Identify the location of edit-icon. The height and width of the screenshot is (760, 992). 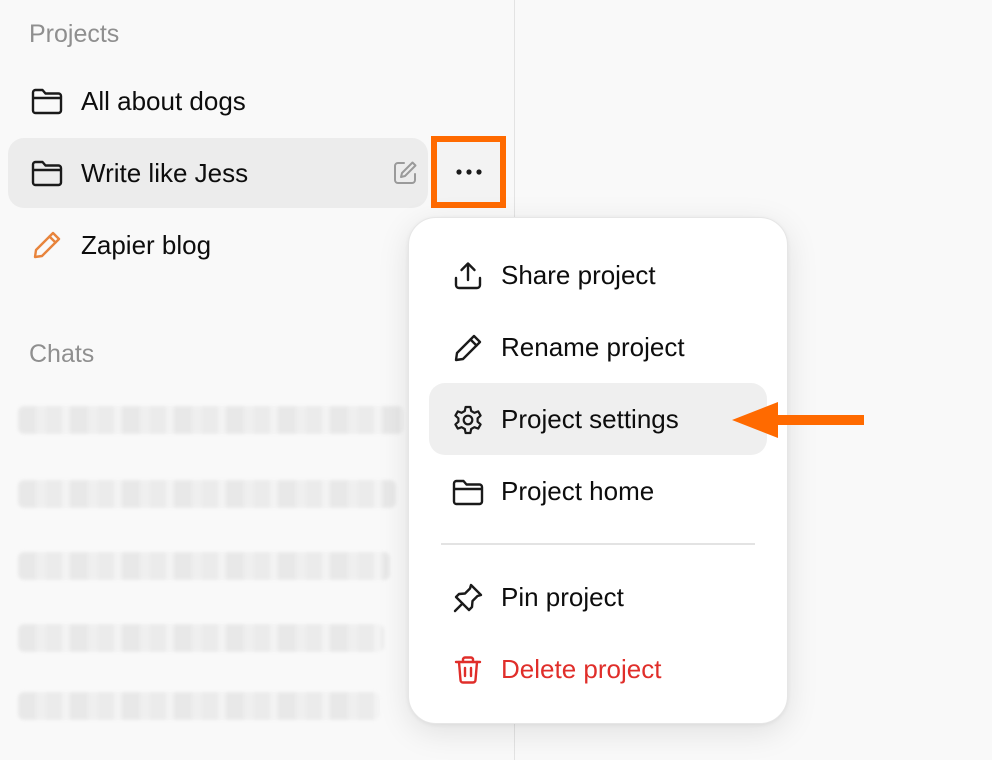
(405, 173).